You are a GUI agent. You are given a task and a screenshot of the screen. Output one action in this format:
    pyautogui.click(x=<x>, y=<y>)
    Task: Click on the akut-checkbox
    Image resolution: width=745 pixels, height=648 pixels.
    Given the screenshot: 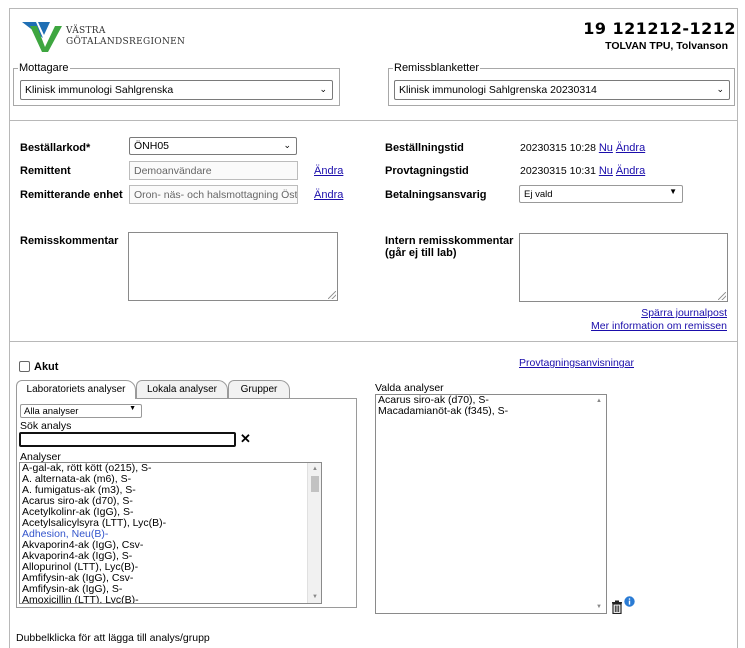 What is the action you would take?
    pyautogui.click(x=24, y=366)
    